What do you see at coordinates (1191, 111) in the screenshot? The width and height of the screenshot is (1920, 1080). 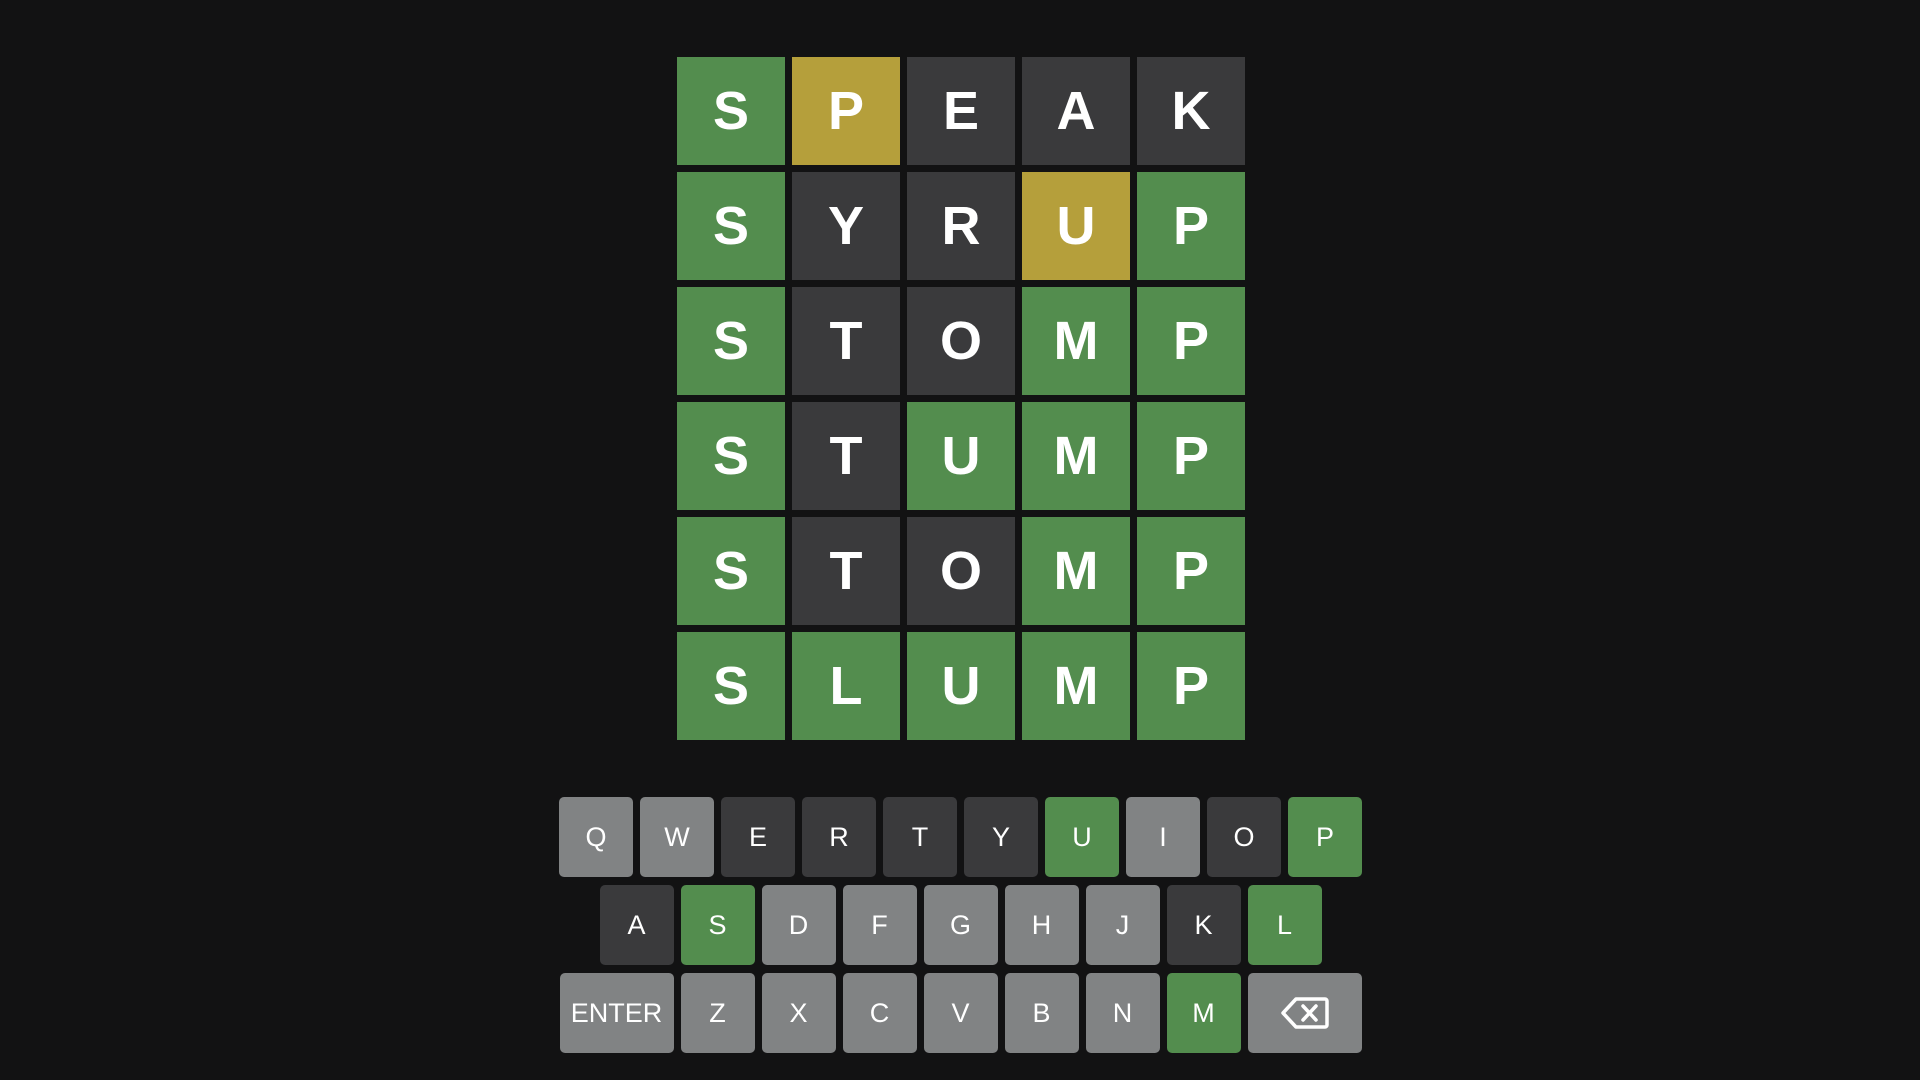 I see `board-tile: K` at bounding box center [1191, 111].